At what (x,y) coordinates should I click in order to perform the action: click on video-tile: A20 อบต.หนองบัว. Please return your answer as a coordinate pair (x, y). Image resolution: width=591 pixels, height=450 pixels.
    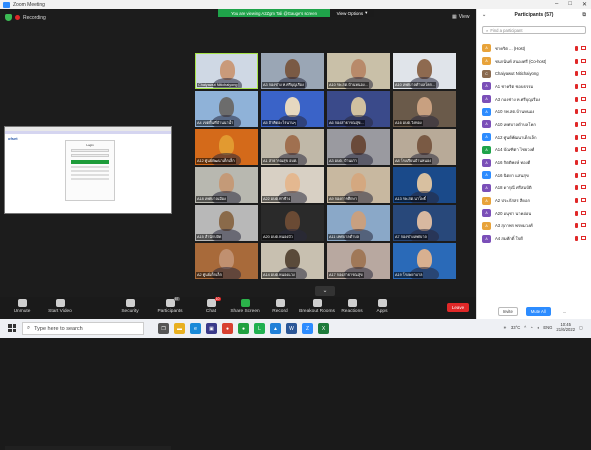
    Looking at the image, I should click on (292, 223).